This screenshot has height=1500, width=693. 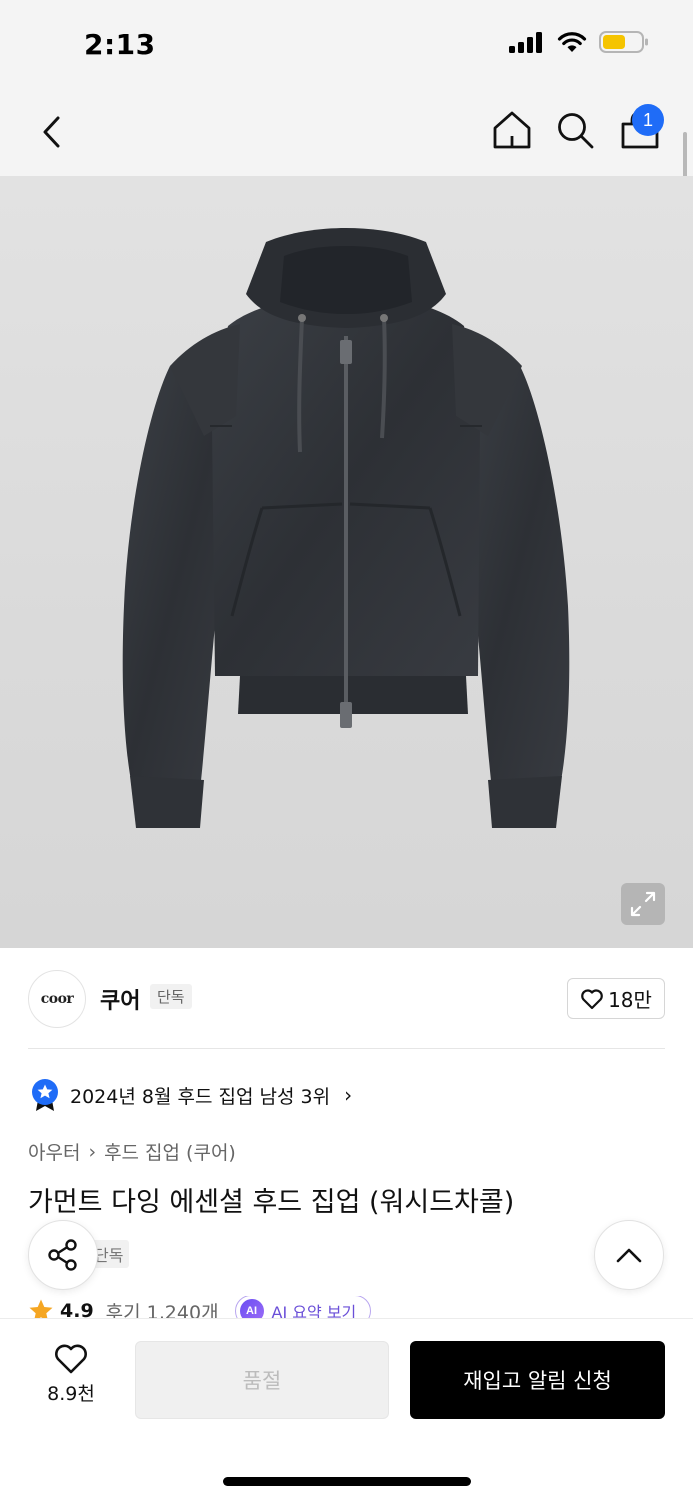 I want to click on top-nav-bar, so click(x=346, y=134).